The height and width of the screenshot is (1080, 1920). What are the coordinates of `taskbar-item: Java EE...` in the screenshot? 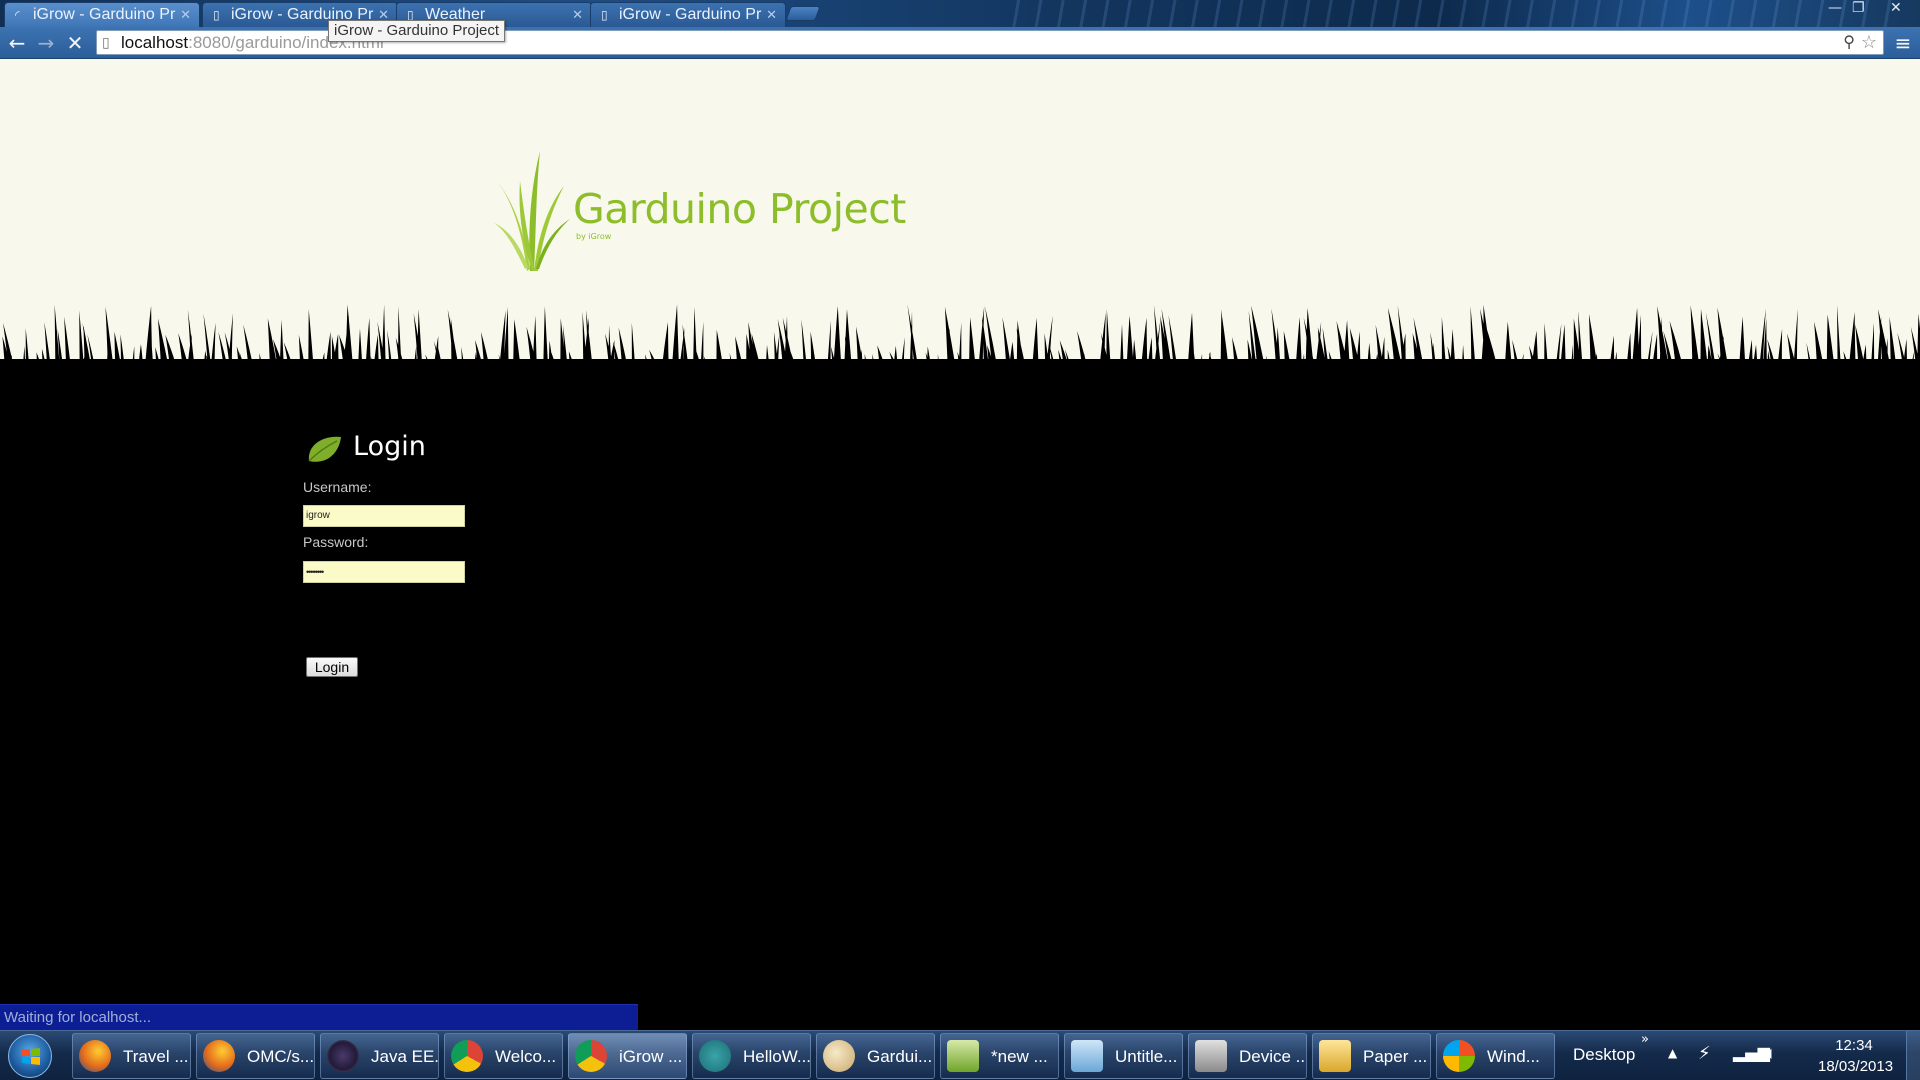 It's located at (379, 1056).